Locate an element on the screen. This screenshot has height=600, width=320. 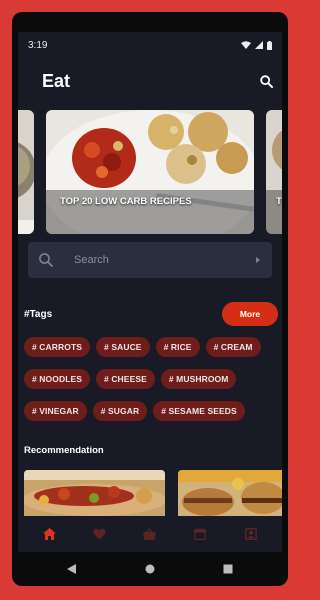
system-navigation is located at coordinates (150, 569).